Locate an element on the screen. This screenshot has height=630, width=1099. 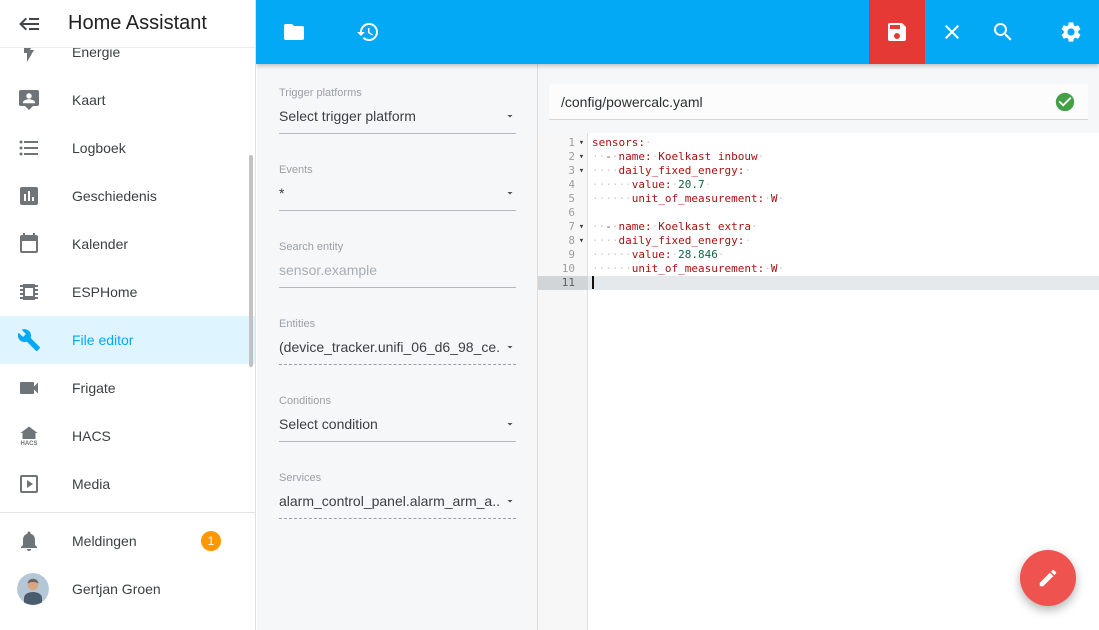
sidebar-item-esphome: ESPHome is located at coordinates (127, 292).